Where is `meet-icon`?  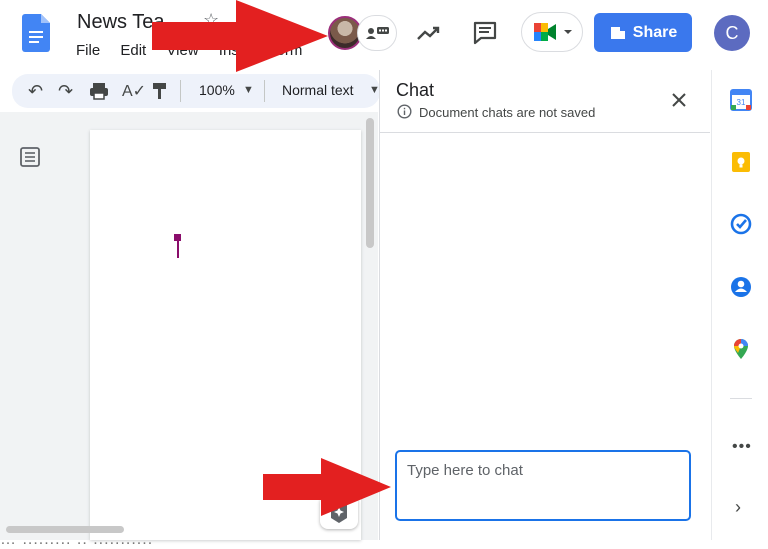 meet-icon is located at coordinates (553, 32).